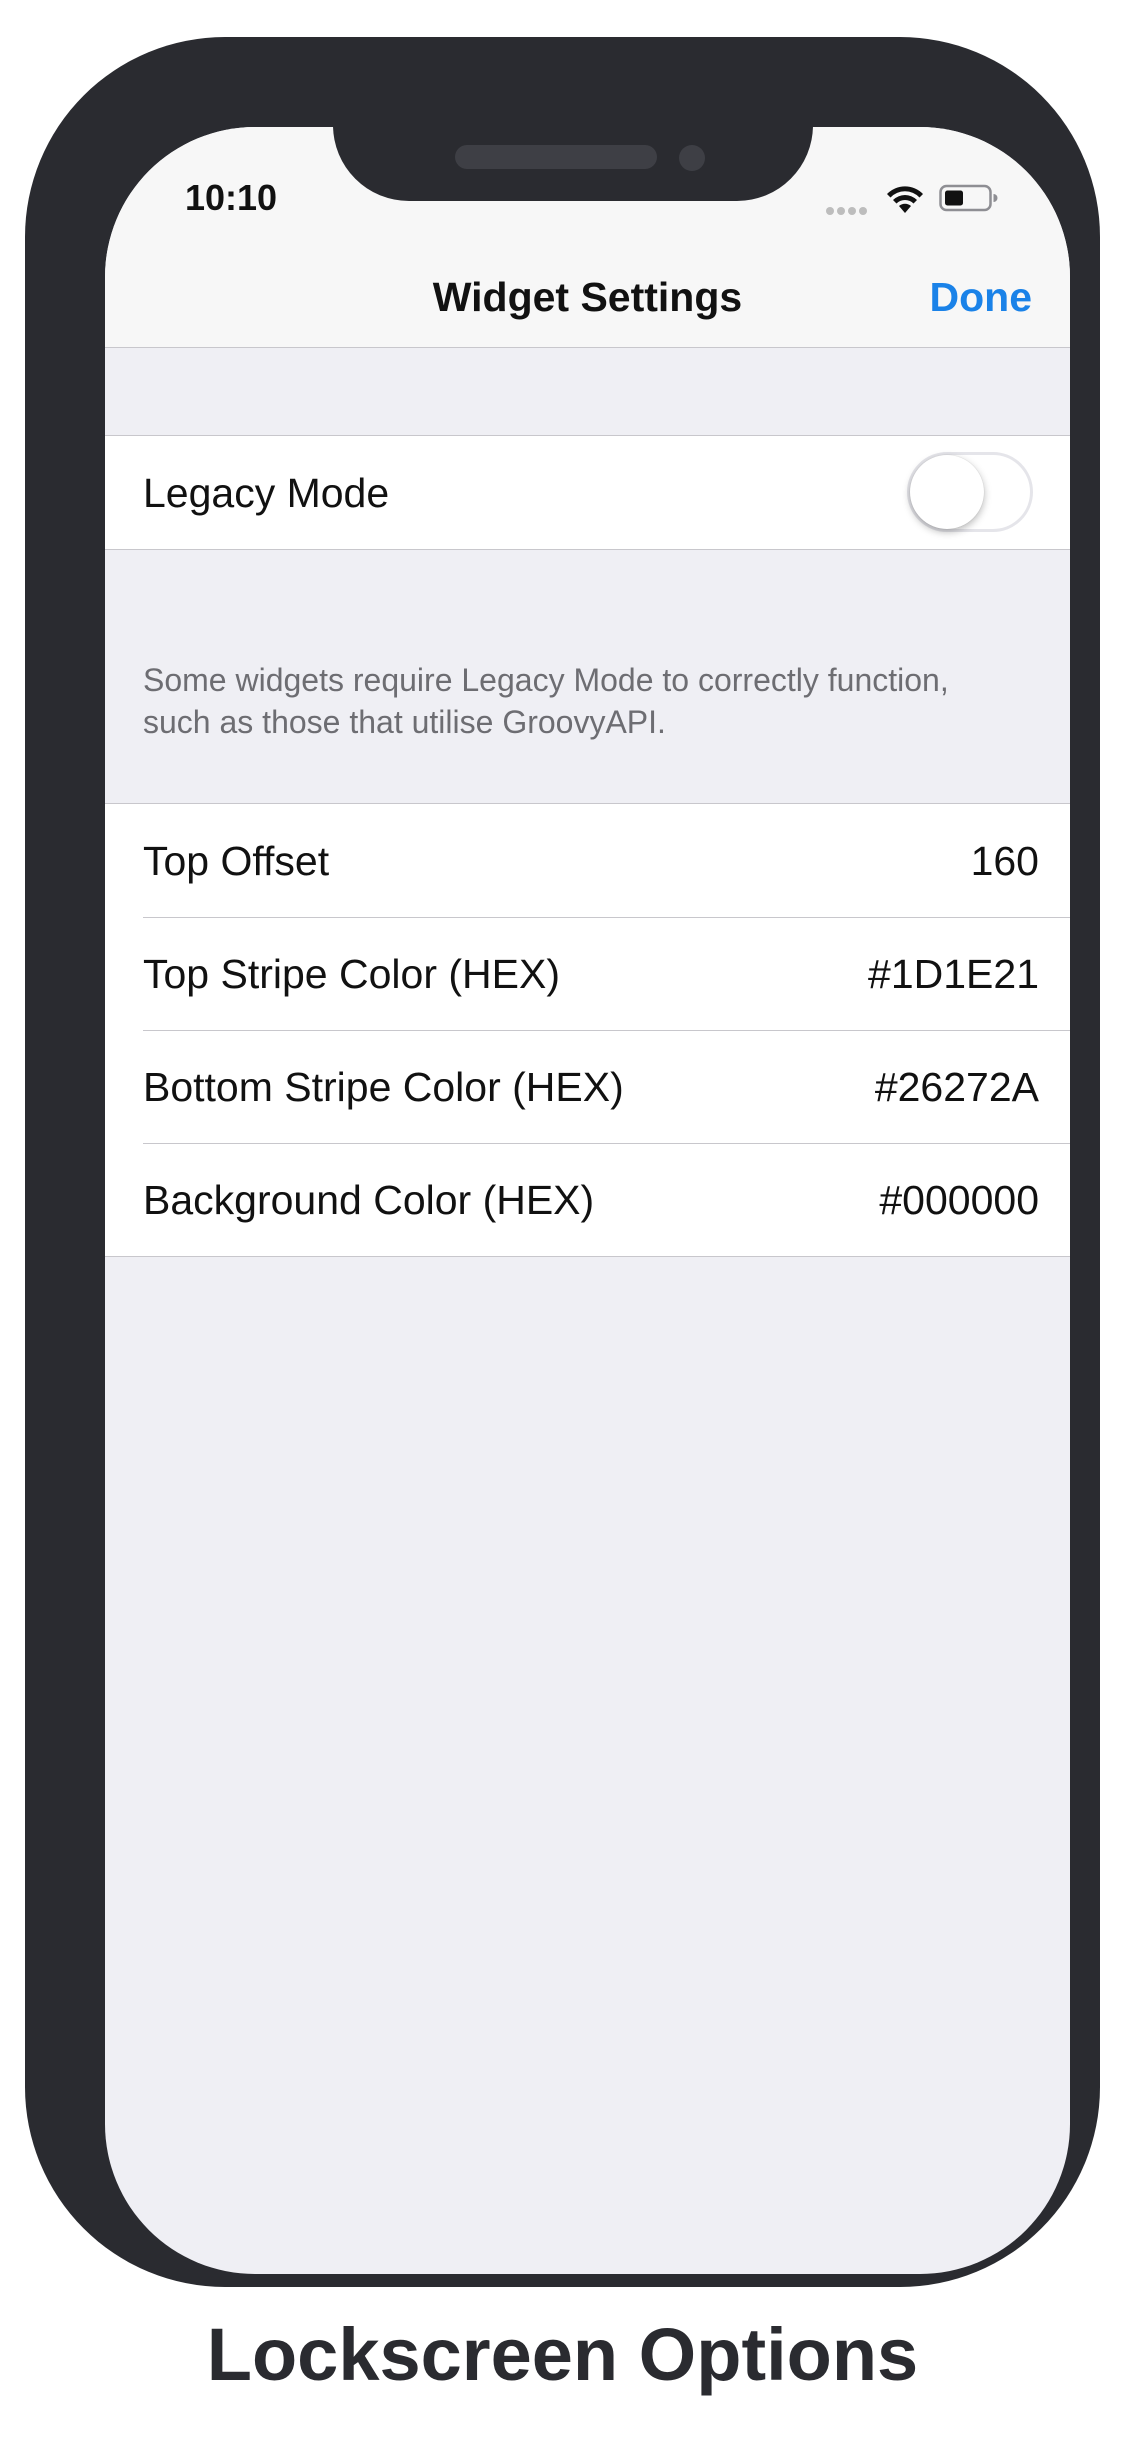 The width and height of the screenshot is (1125, 2439). I want to click on setting-label: Background Color (HEX), so click(369, 1200).